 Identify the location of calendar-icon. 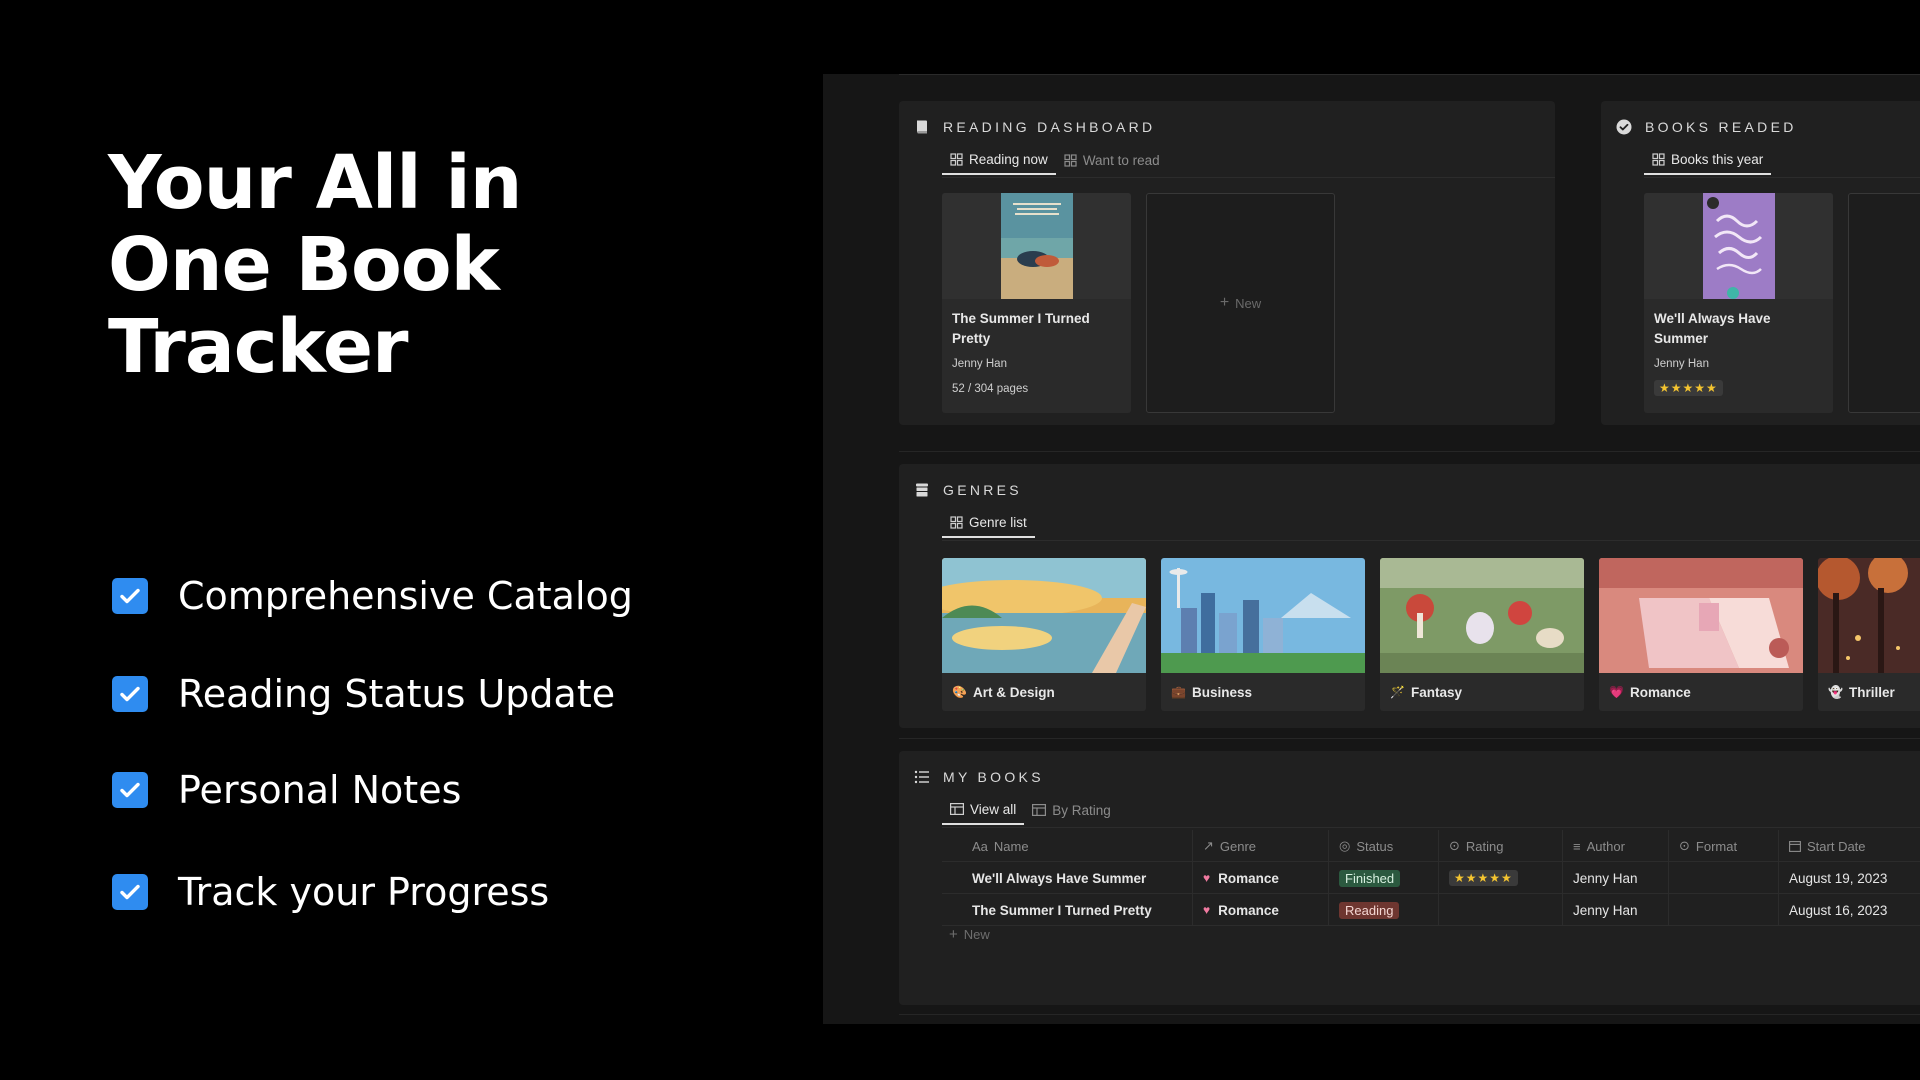
(1795, 846).